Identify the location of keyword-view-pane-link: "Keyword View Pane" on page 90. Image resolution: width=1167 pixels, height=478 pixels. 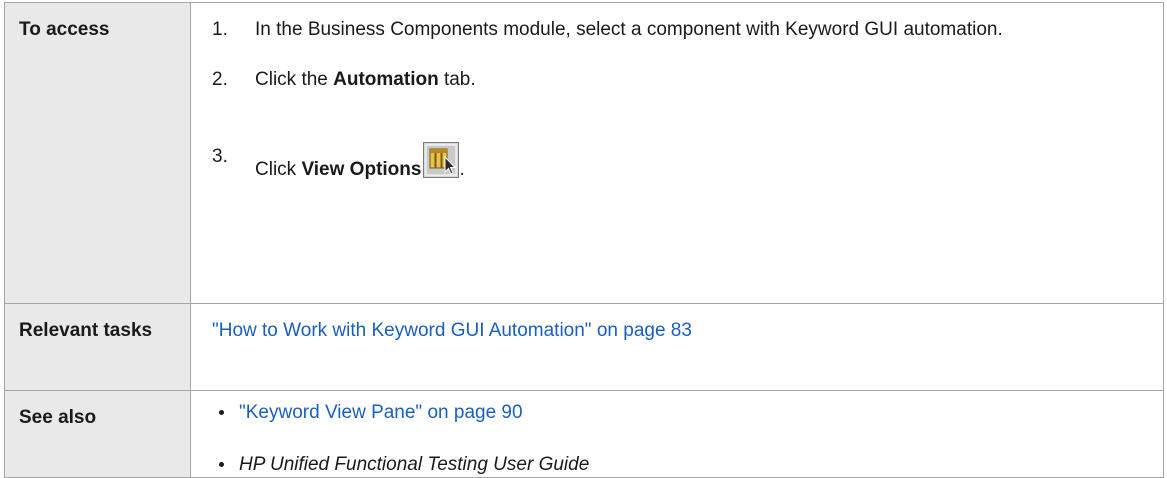
(381, 412).